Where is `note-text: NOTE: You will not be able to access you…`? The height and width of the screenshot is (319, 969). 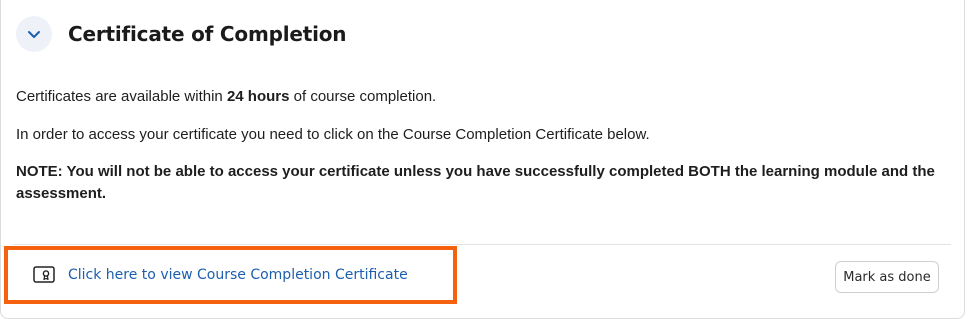 note-text: NOTE: You will not be able to access you… is located at coordinates (481, 183).